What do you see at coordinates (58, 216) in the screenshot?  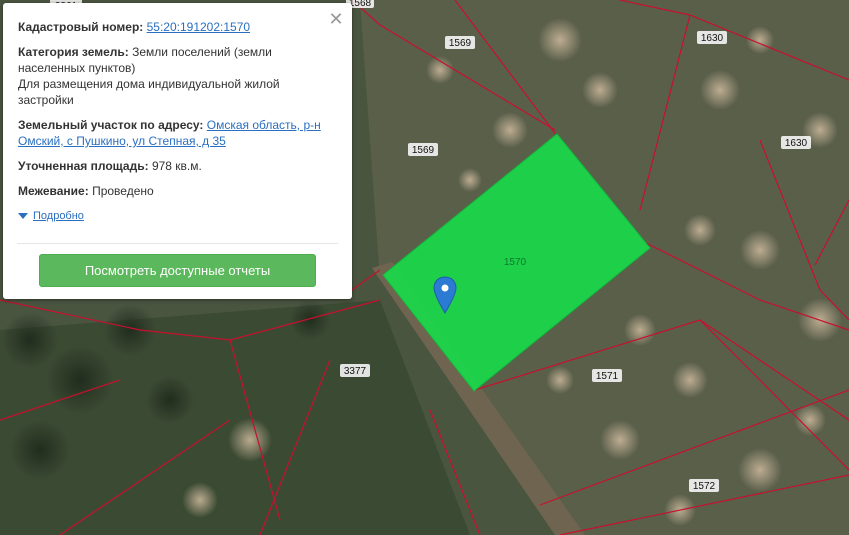 I see `details-label: Подробно` at bounding box center [58, 216].